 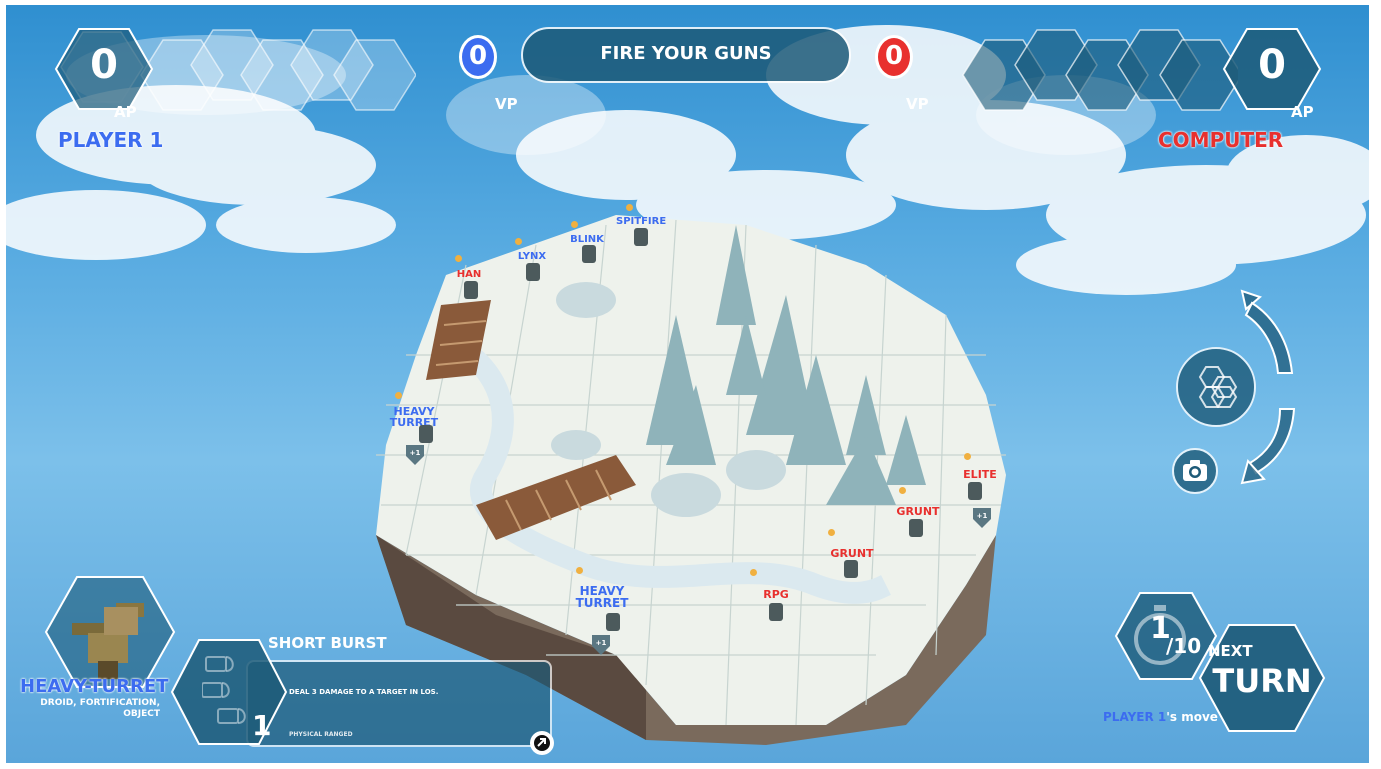 I want to click on unit-label: RPG, so click(x=776, y=594).